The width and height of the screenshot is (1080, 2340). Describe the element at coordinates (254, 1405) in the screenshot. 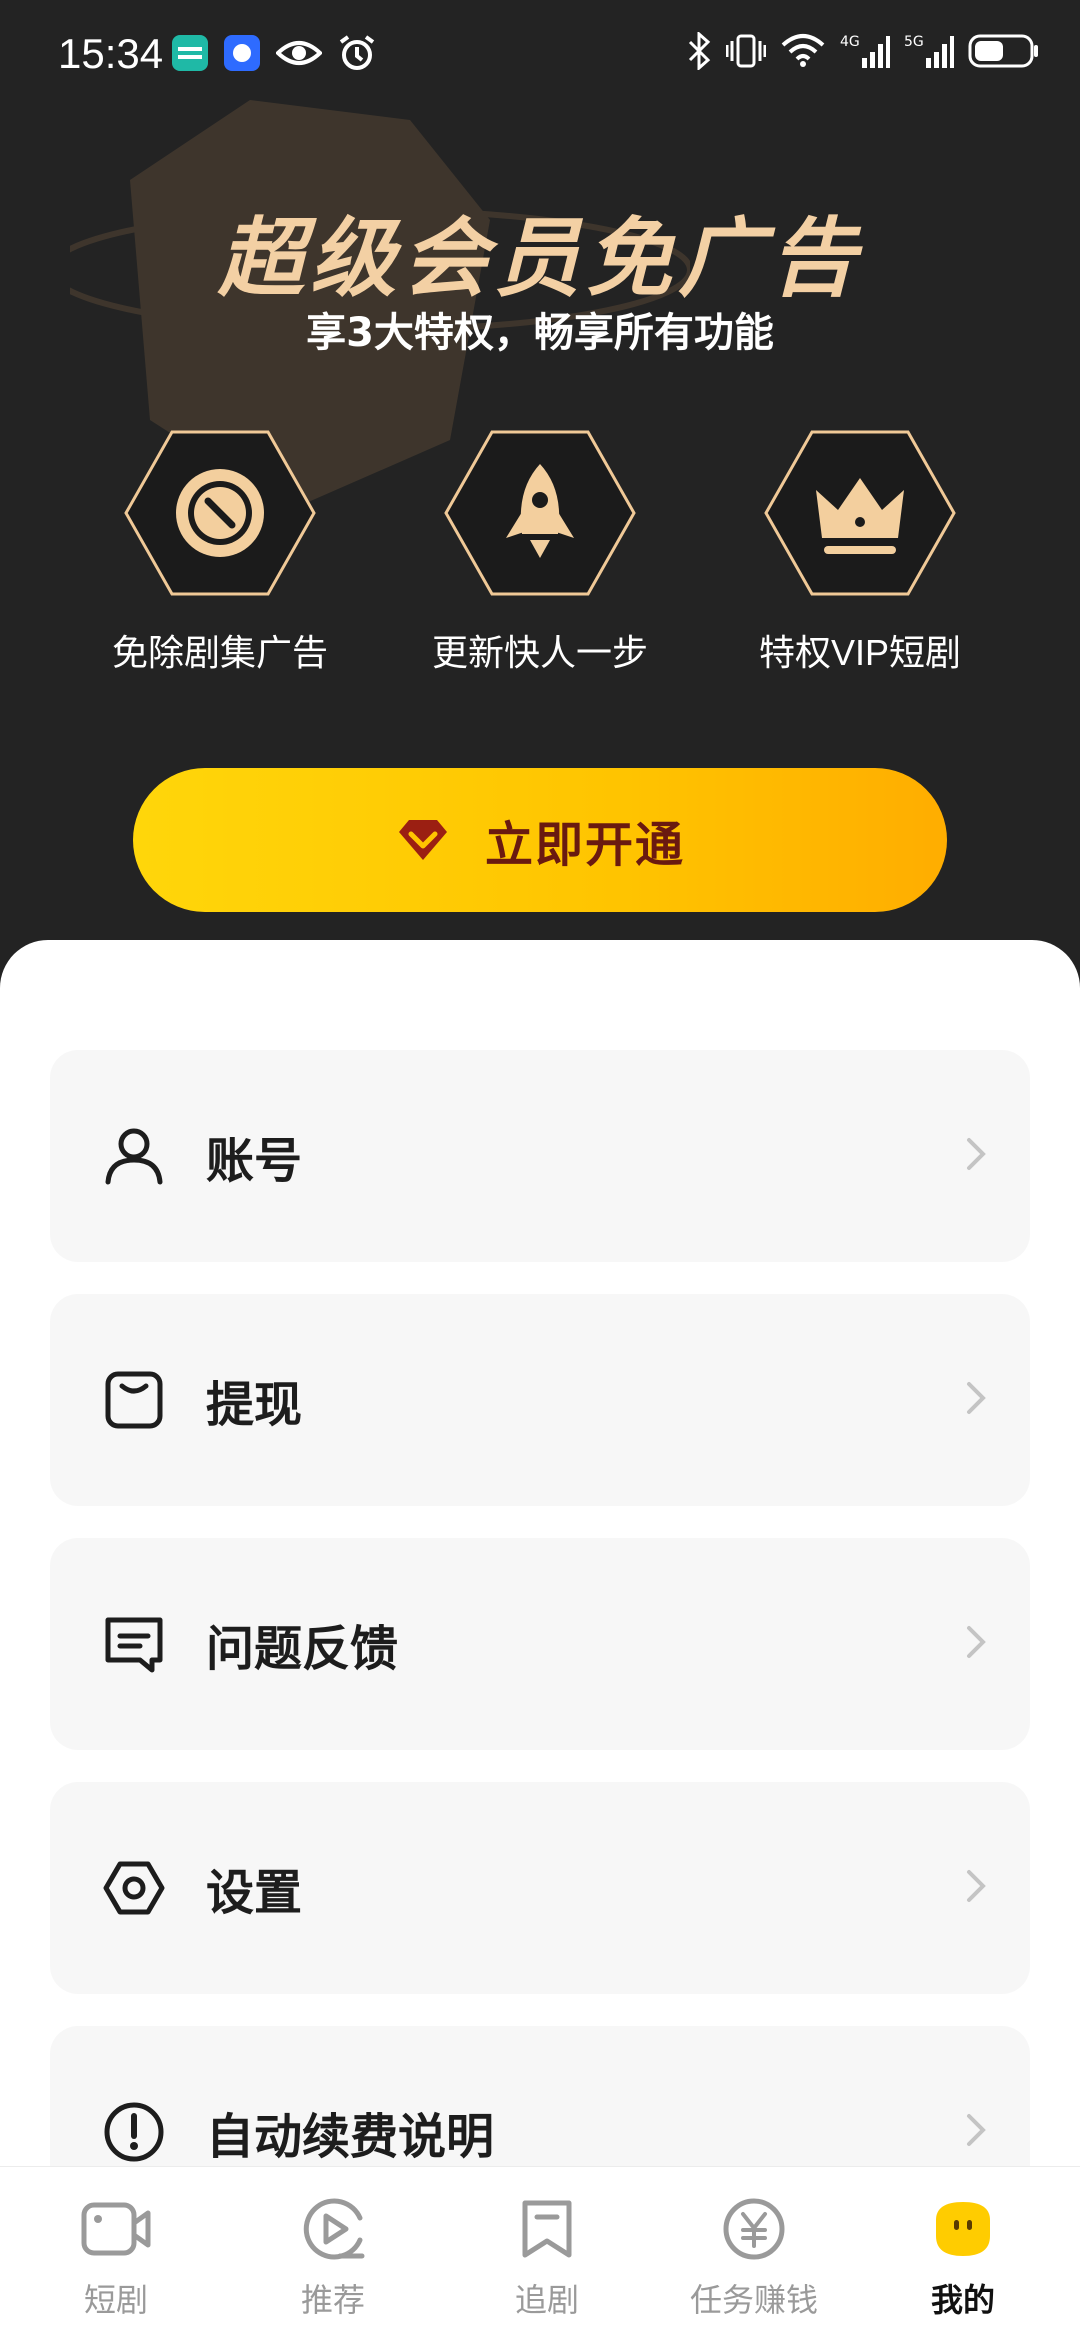

I see `menu-item-label: 提现` at that location.